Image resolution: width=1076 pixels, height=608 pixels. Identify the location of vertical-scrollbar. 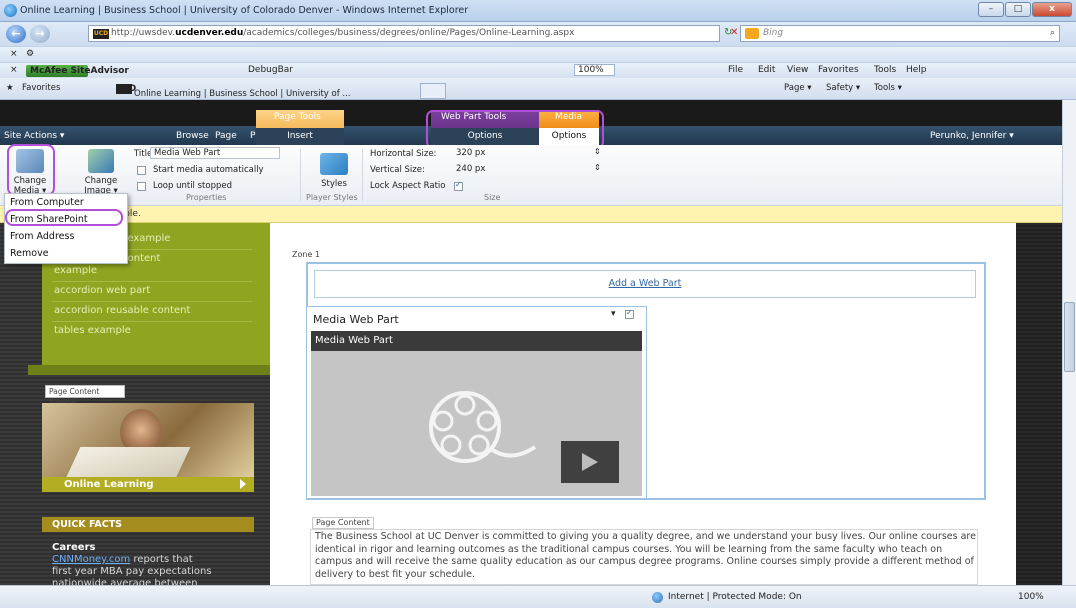
(1069, 342).